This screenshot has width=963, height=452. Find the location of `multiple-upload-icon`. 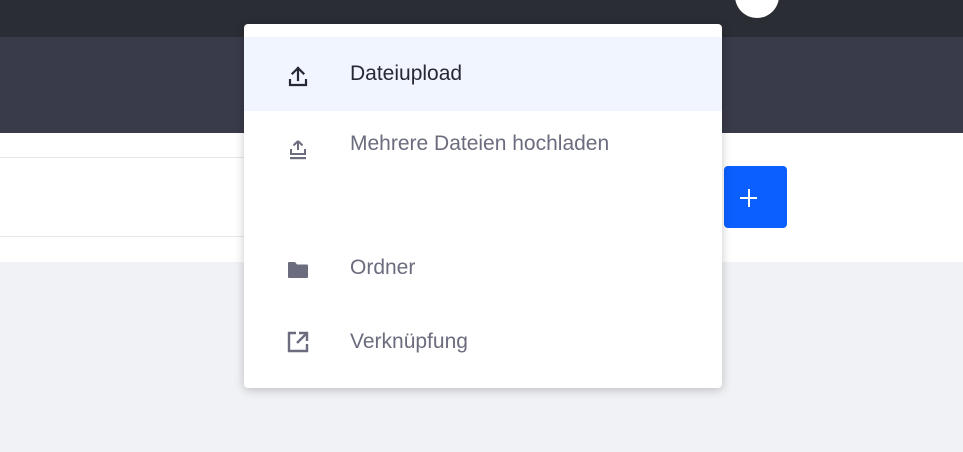

multiple-upload-icon is located at coordinates (298, 148).